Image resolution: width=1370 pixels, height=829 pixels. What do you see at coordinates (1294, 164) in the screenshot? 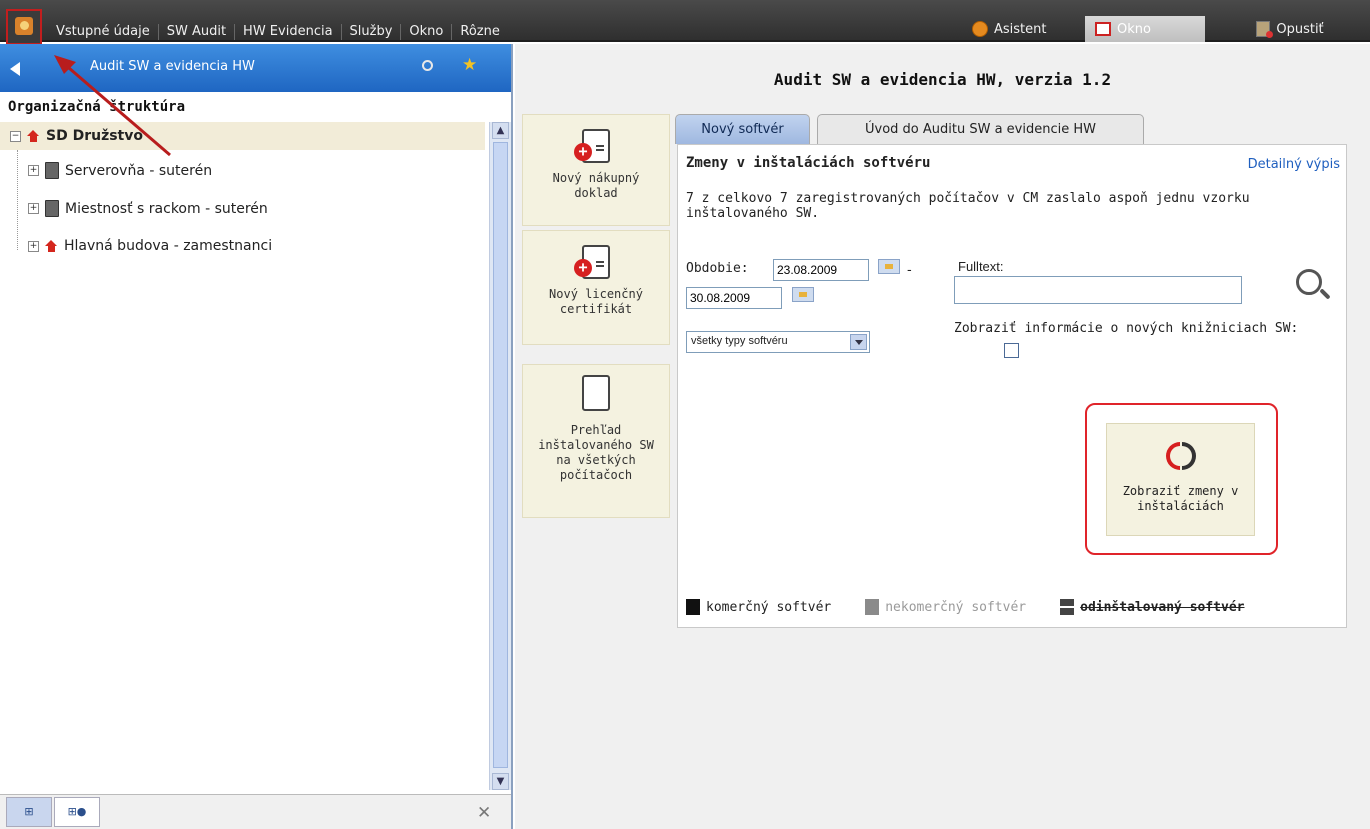
I see `detail-listing-link: Detailný výpis` at bounding box center [1294, 164].